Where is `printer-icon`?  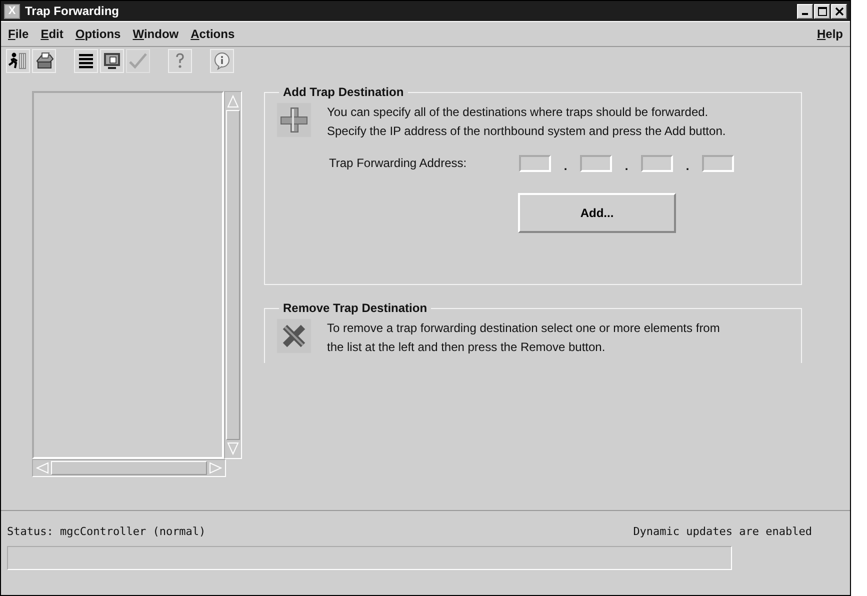
printer-icon is located at coordinates (44, 61).